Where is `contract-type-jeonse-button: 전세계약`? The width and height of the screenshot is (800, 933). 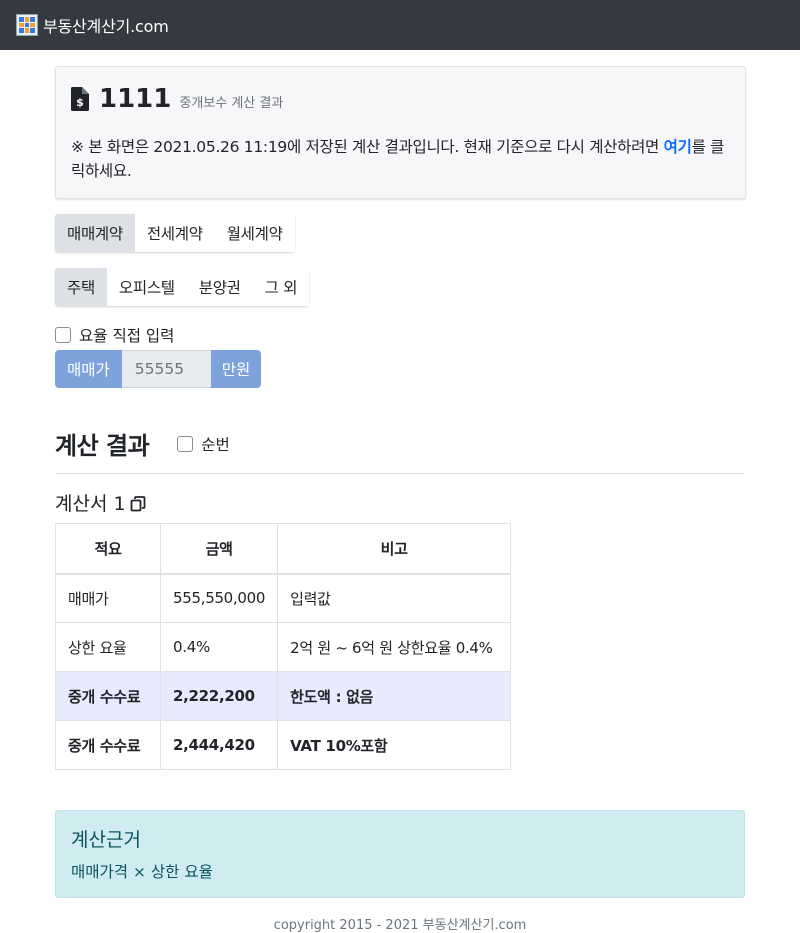 contract-type-jeonse-button: 전세계약 is located at coordinates (174, 233).